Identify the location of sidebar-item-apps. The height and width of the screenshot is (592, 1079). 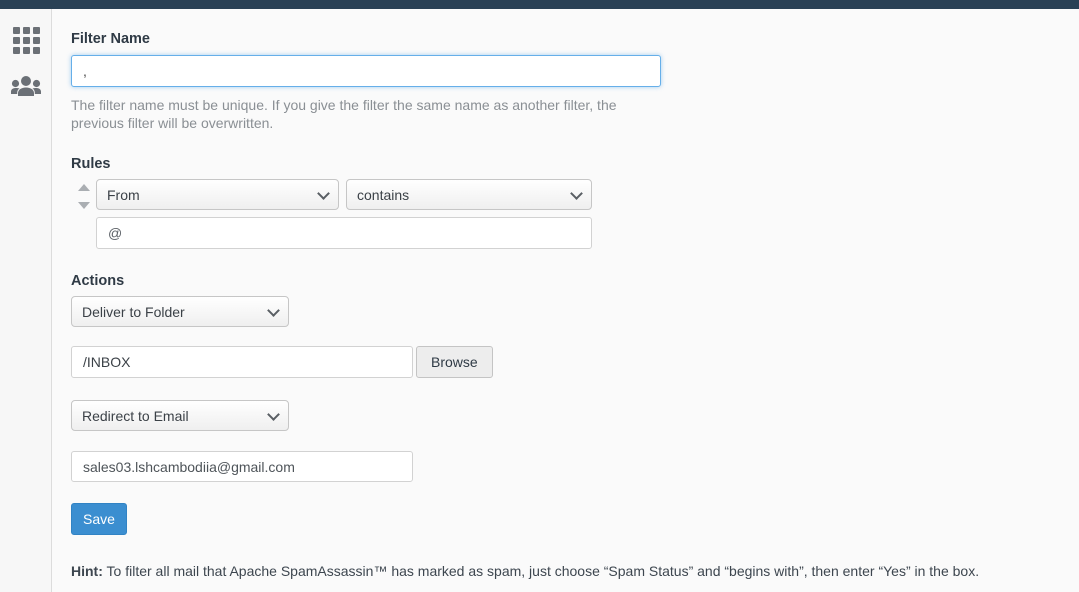
(26, 40).